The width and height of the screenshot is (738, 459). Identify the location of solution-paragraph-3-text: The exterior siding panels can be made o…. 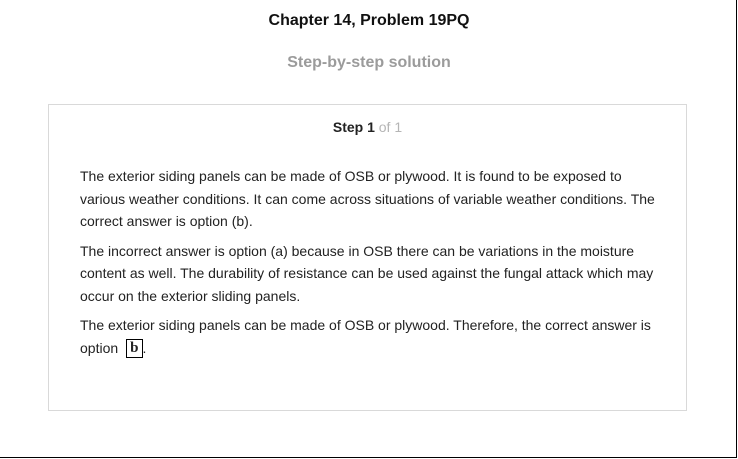
(365, 336).